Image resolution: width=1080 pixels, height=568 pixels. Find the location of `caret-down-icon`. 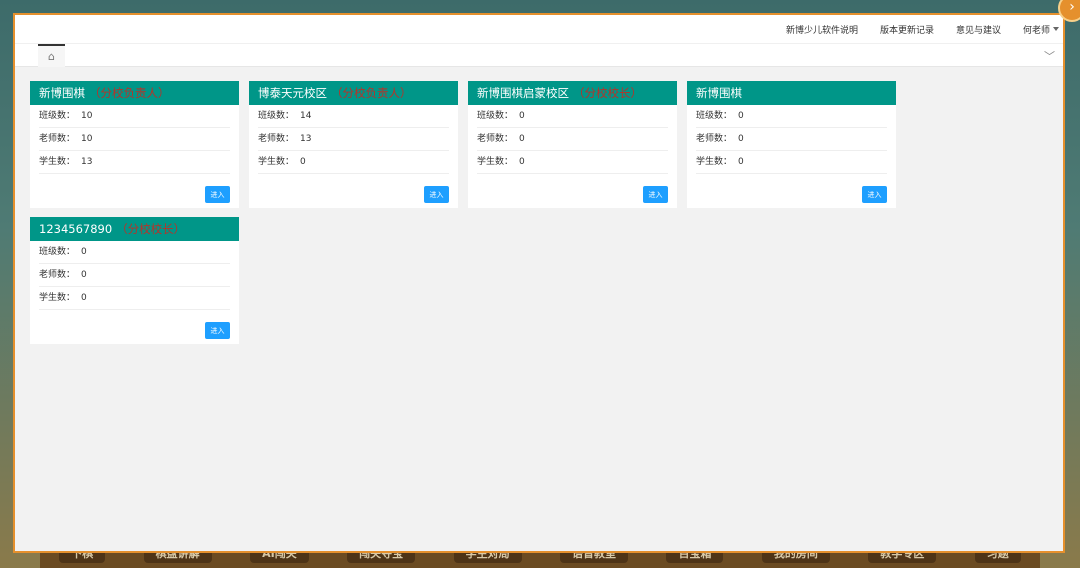

caret-down-icon is located at coordinates (1056, 30).